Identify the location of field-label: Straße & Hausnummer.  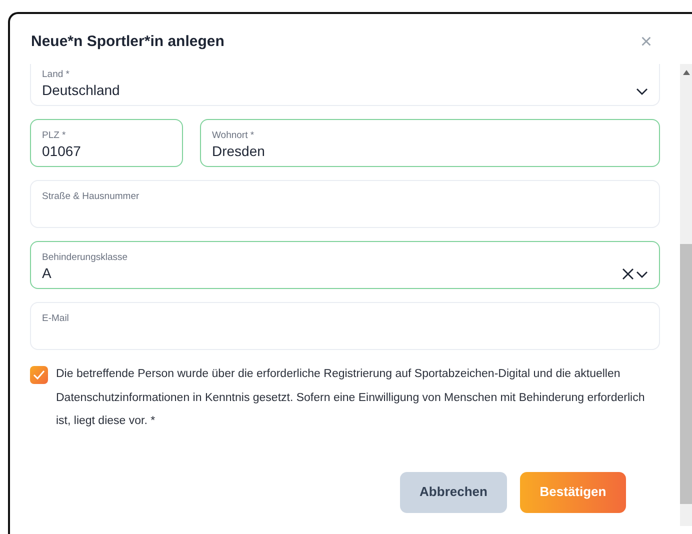
(91, 196).